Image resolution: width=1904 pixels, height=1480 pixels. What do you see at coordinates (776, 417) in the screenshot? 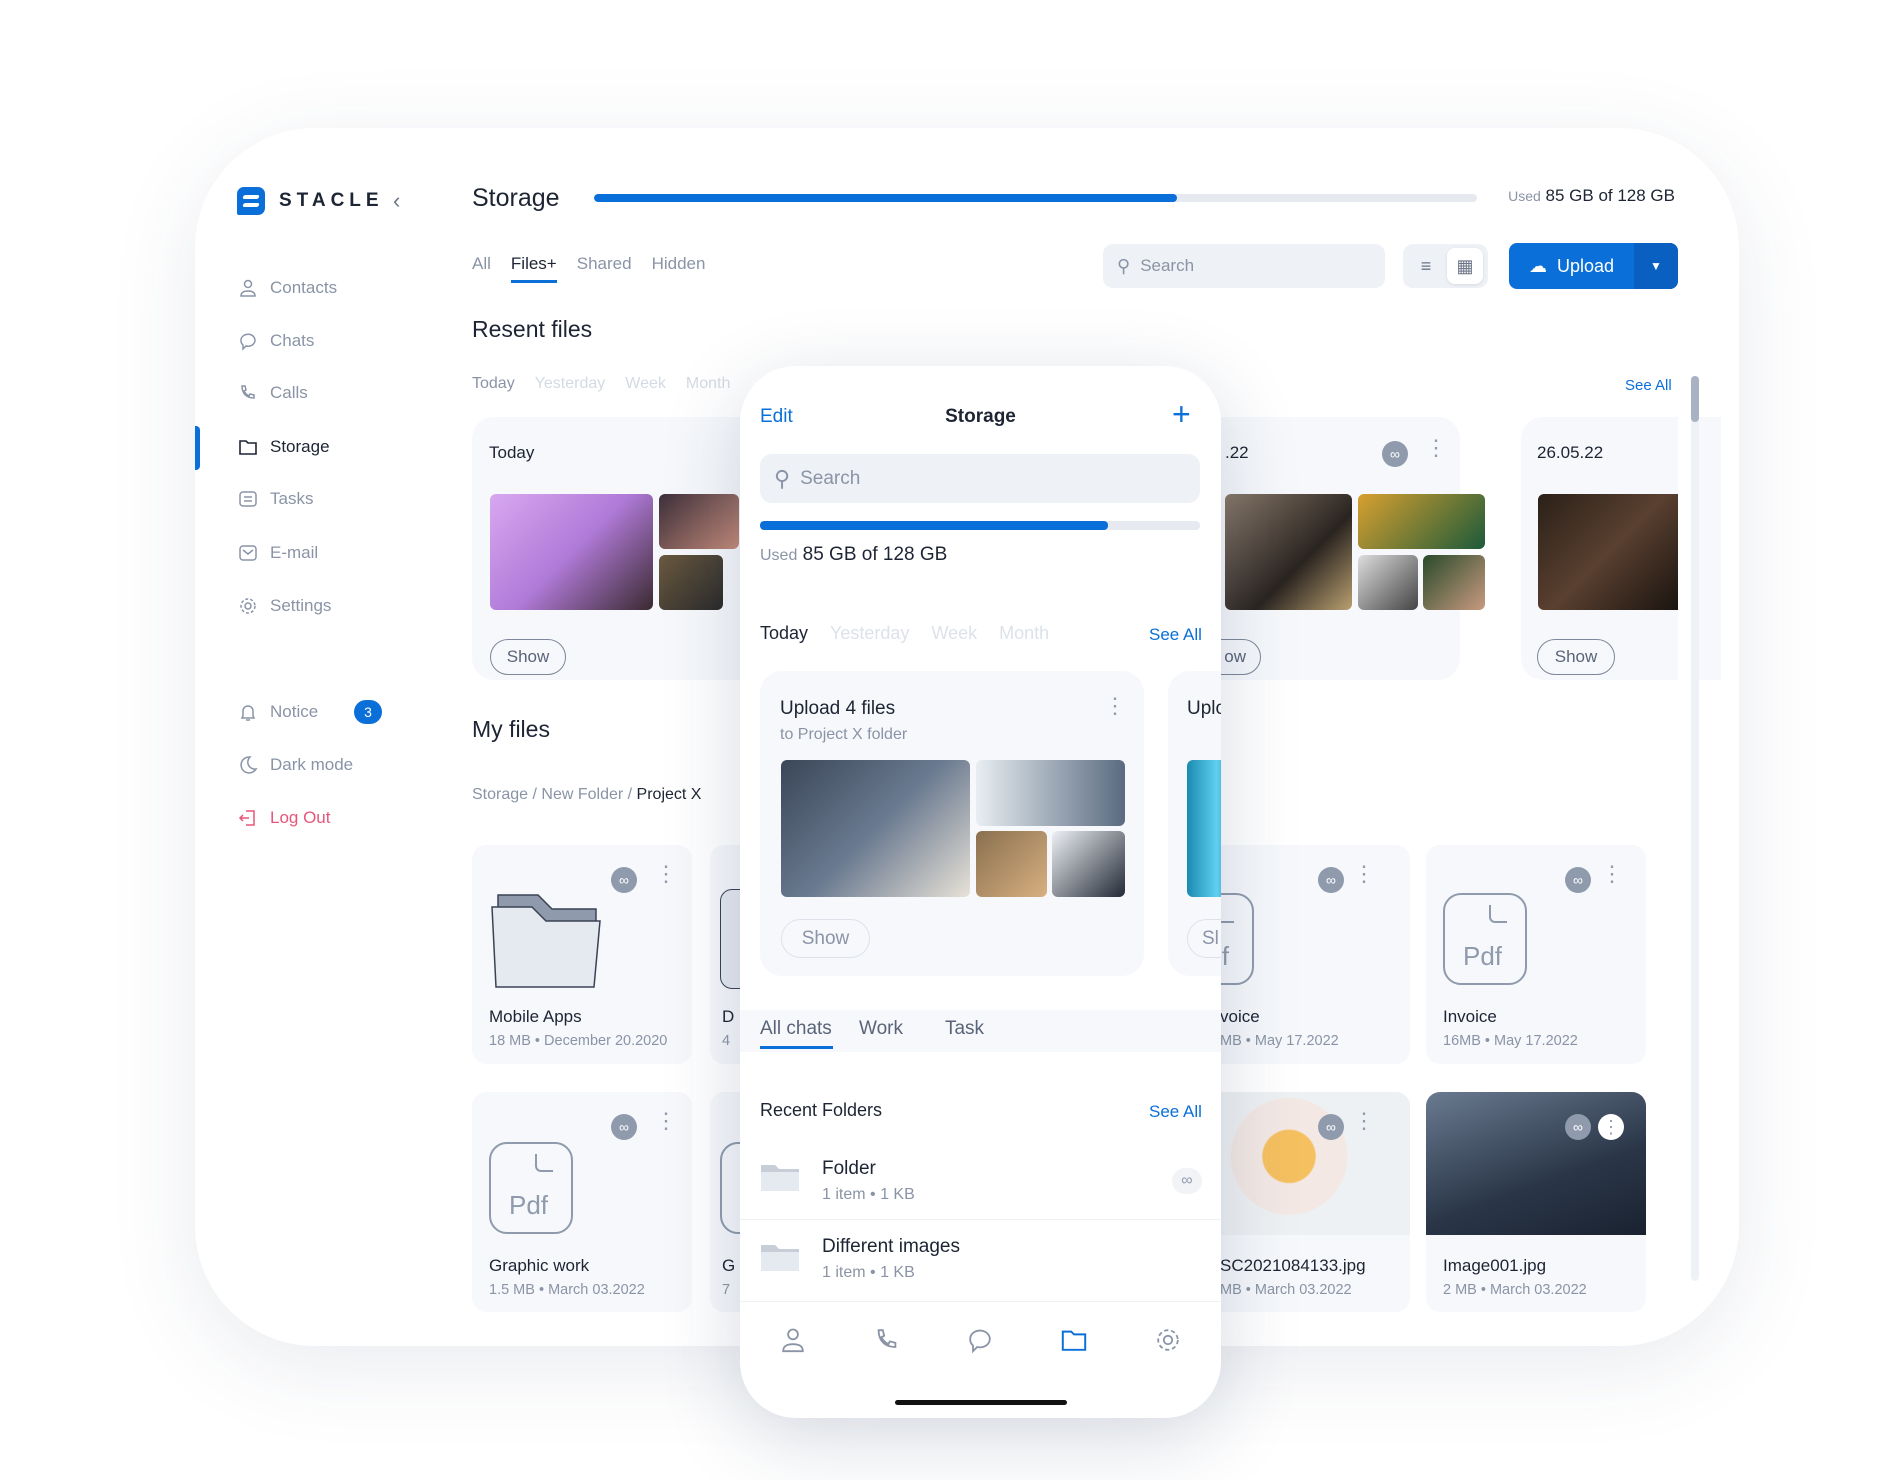
I see `edit-button: Edit` at bounding box center [776, 417].